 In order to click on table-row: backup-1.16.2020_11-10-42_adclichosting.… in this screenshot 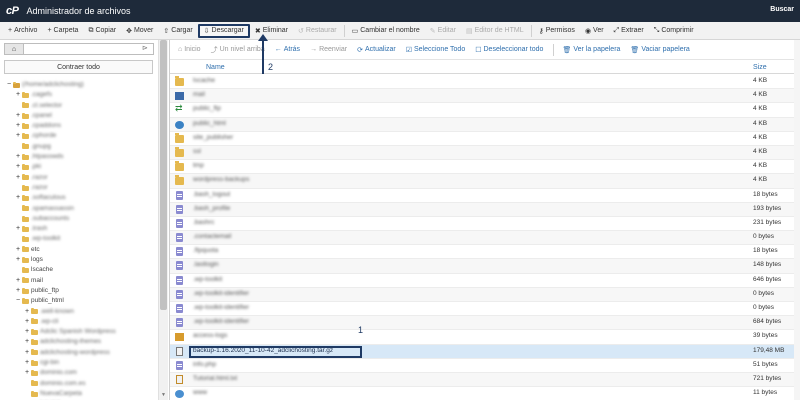, I will do `click(485, 351)`.